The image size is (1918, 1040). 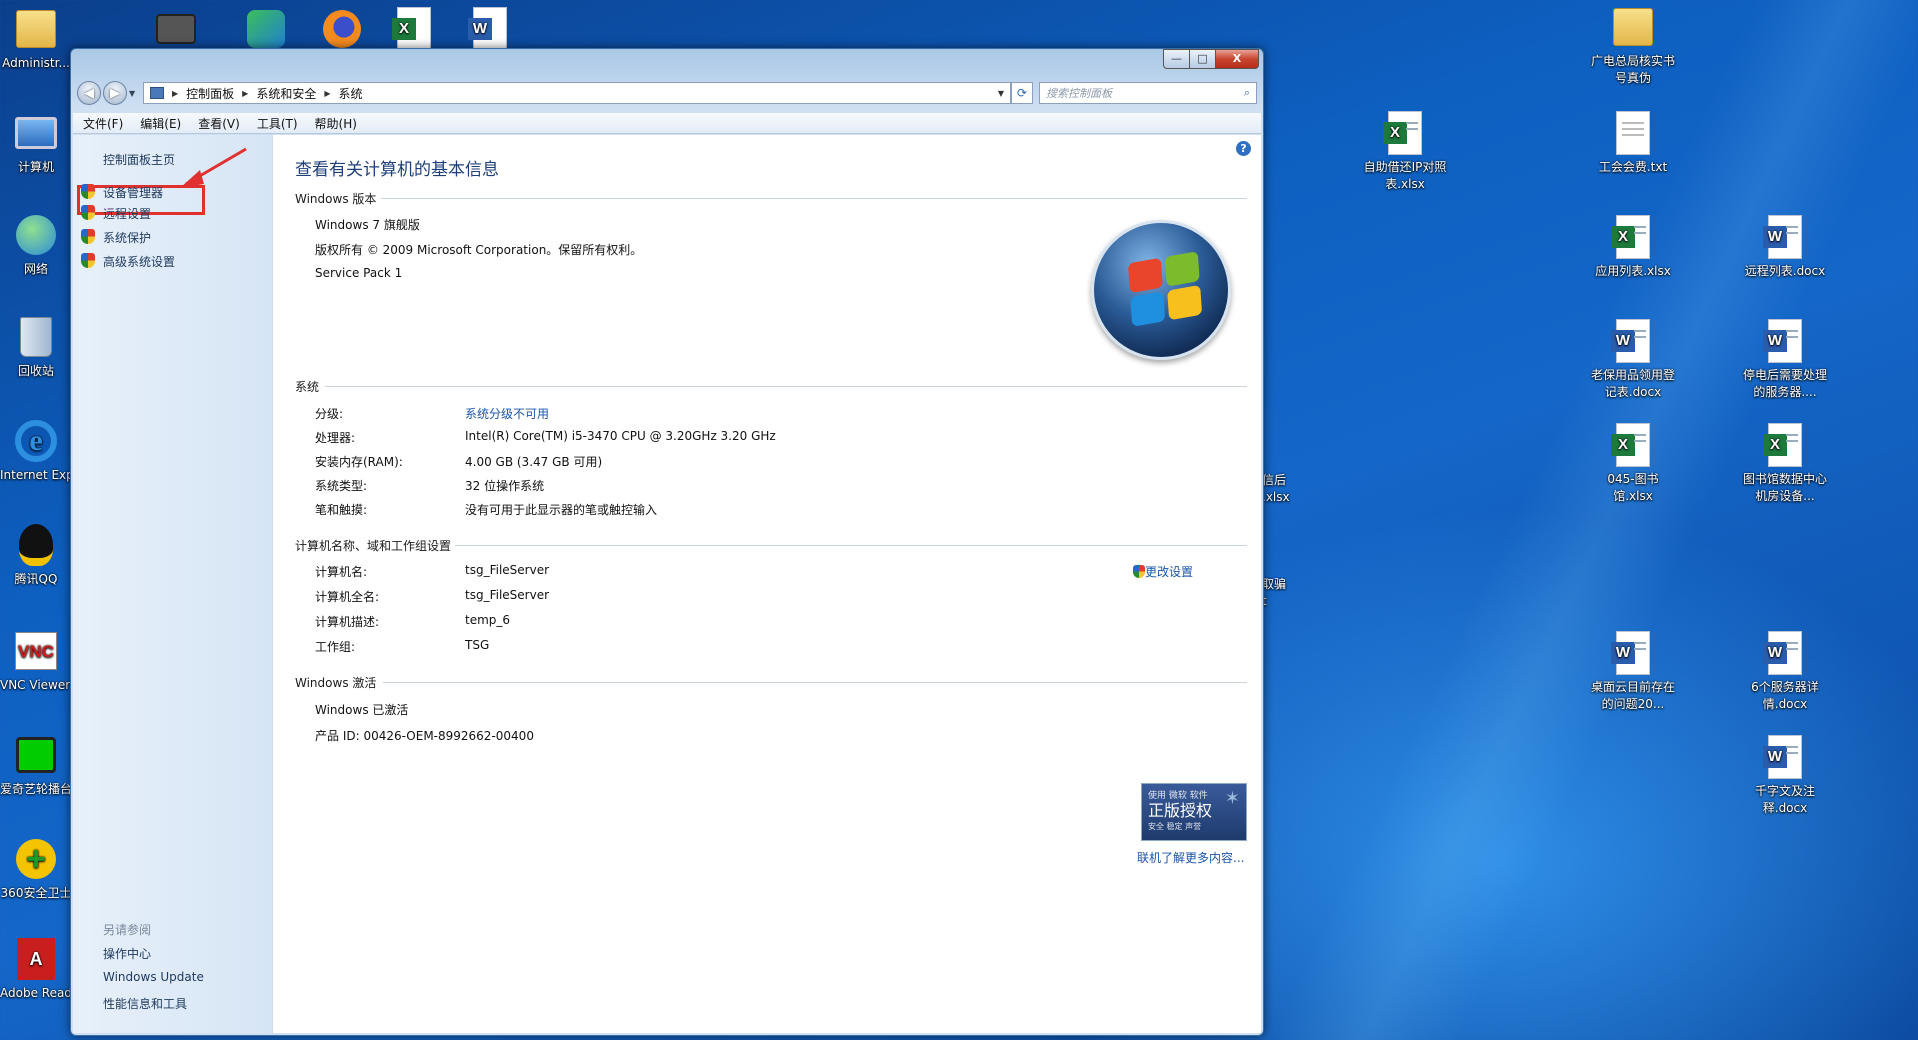 What do you see at coordinates (36, 959) in the screenshot?
I see `adobe-icon: A` at bounding box center [36, 959].